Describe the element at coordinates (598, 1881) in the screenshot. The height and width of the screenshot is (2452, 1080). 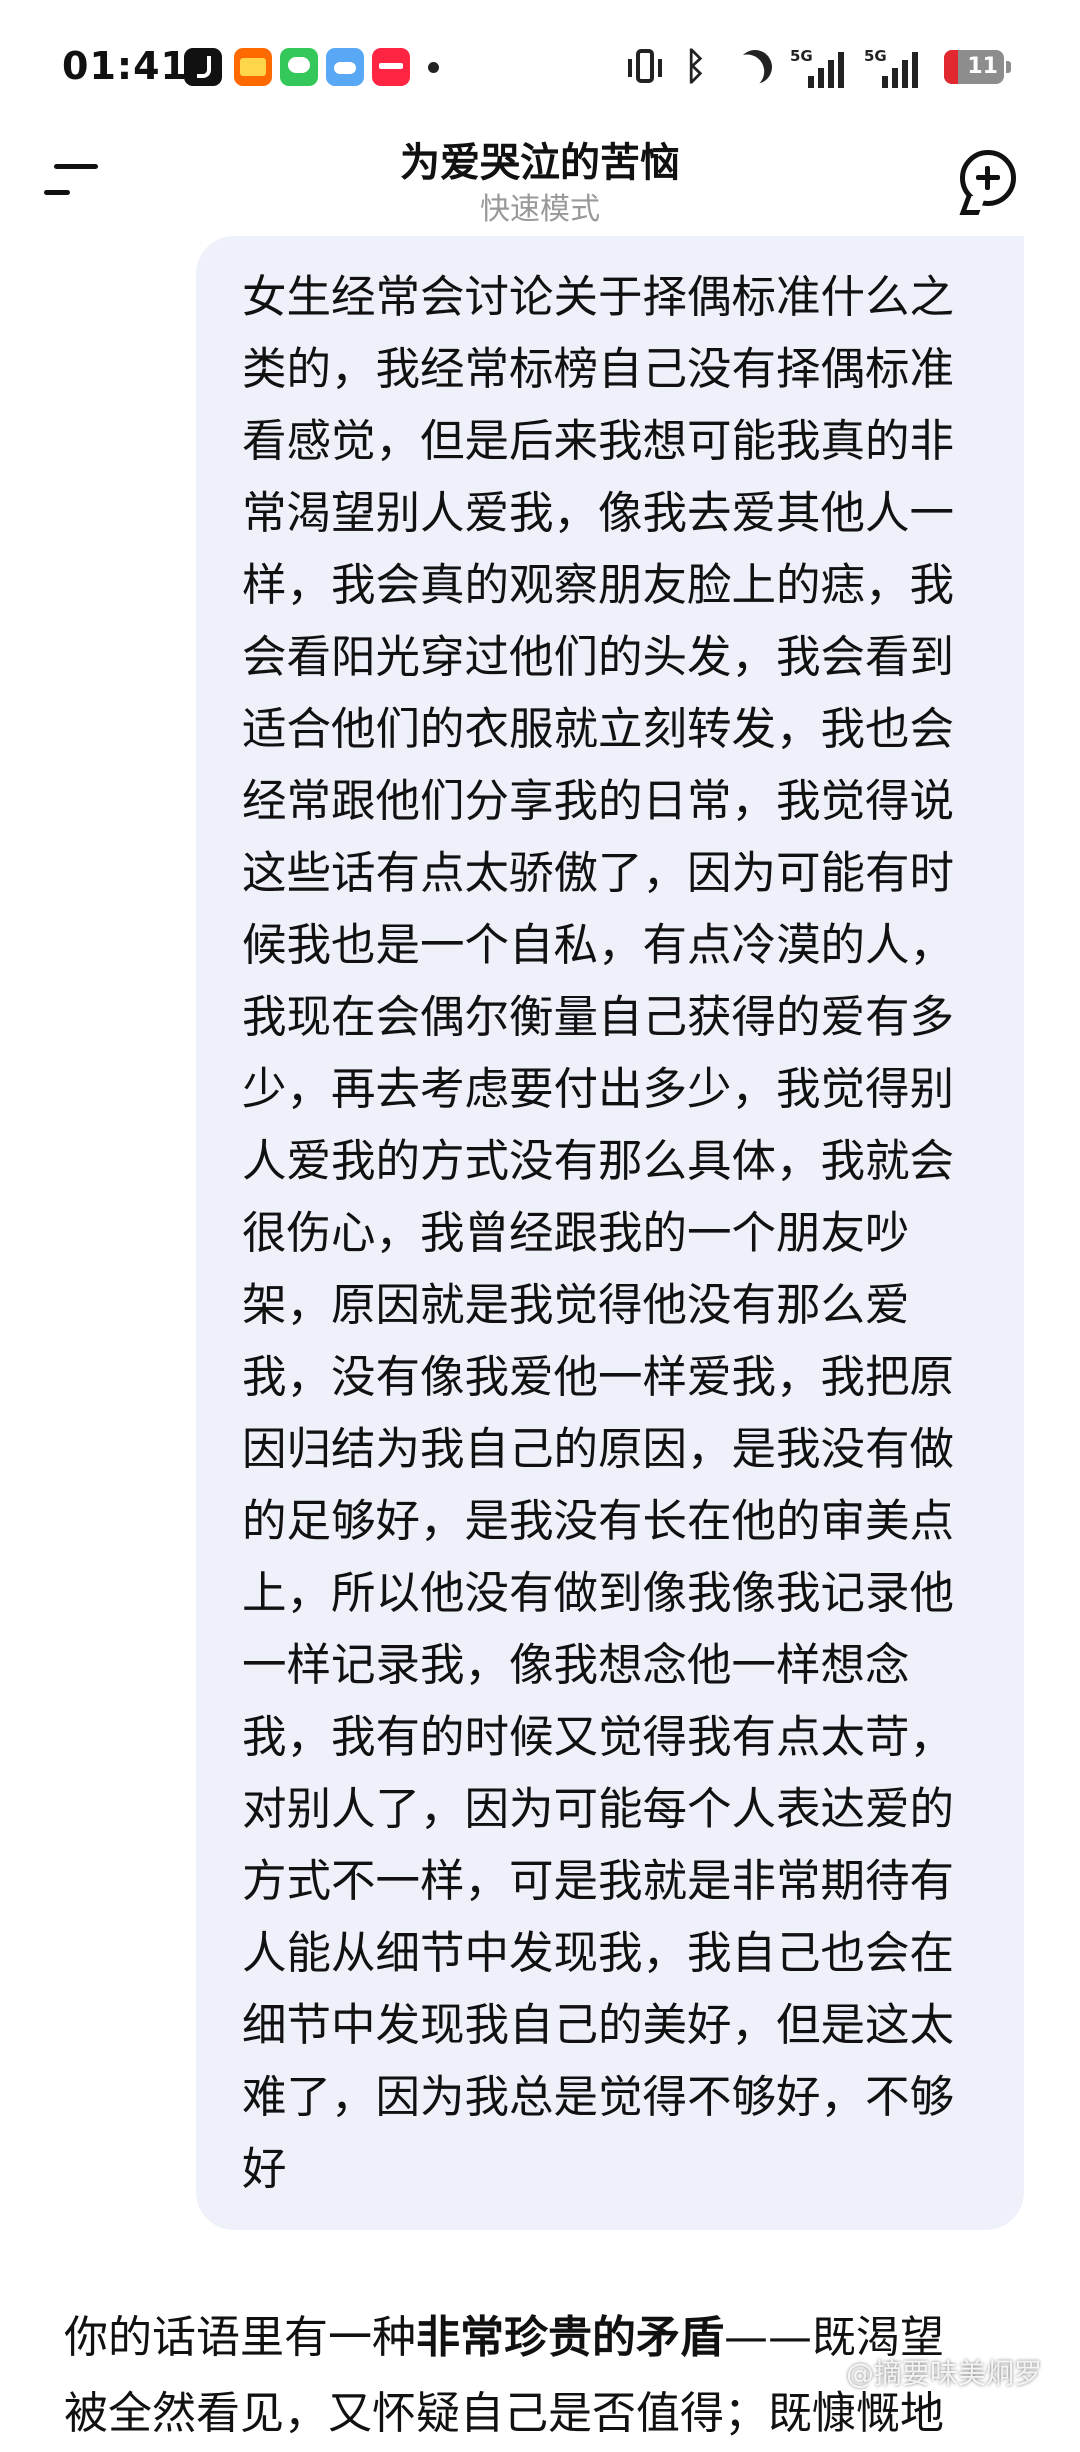
I see `user-message-line: 方式不一样，可是我就是非常期待有` at that location.